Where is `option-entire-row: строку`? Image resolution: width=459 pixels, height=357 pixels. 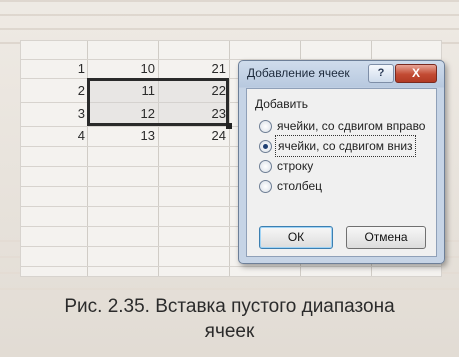 option-entire-row: строку is located at coordinates (286, 166).